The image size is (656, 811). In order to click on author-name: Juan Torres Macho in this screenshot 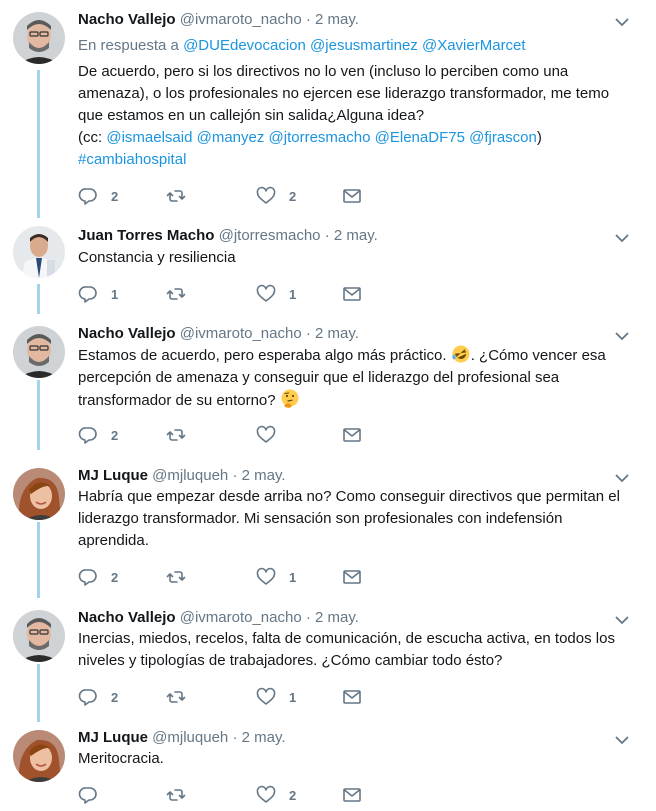, I will do `click(146, 235)`.